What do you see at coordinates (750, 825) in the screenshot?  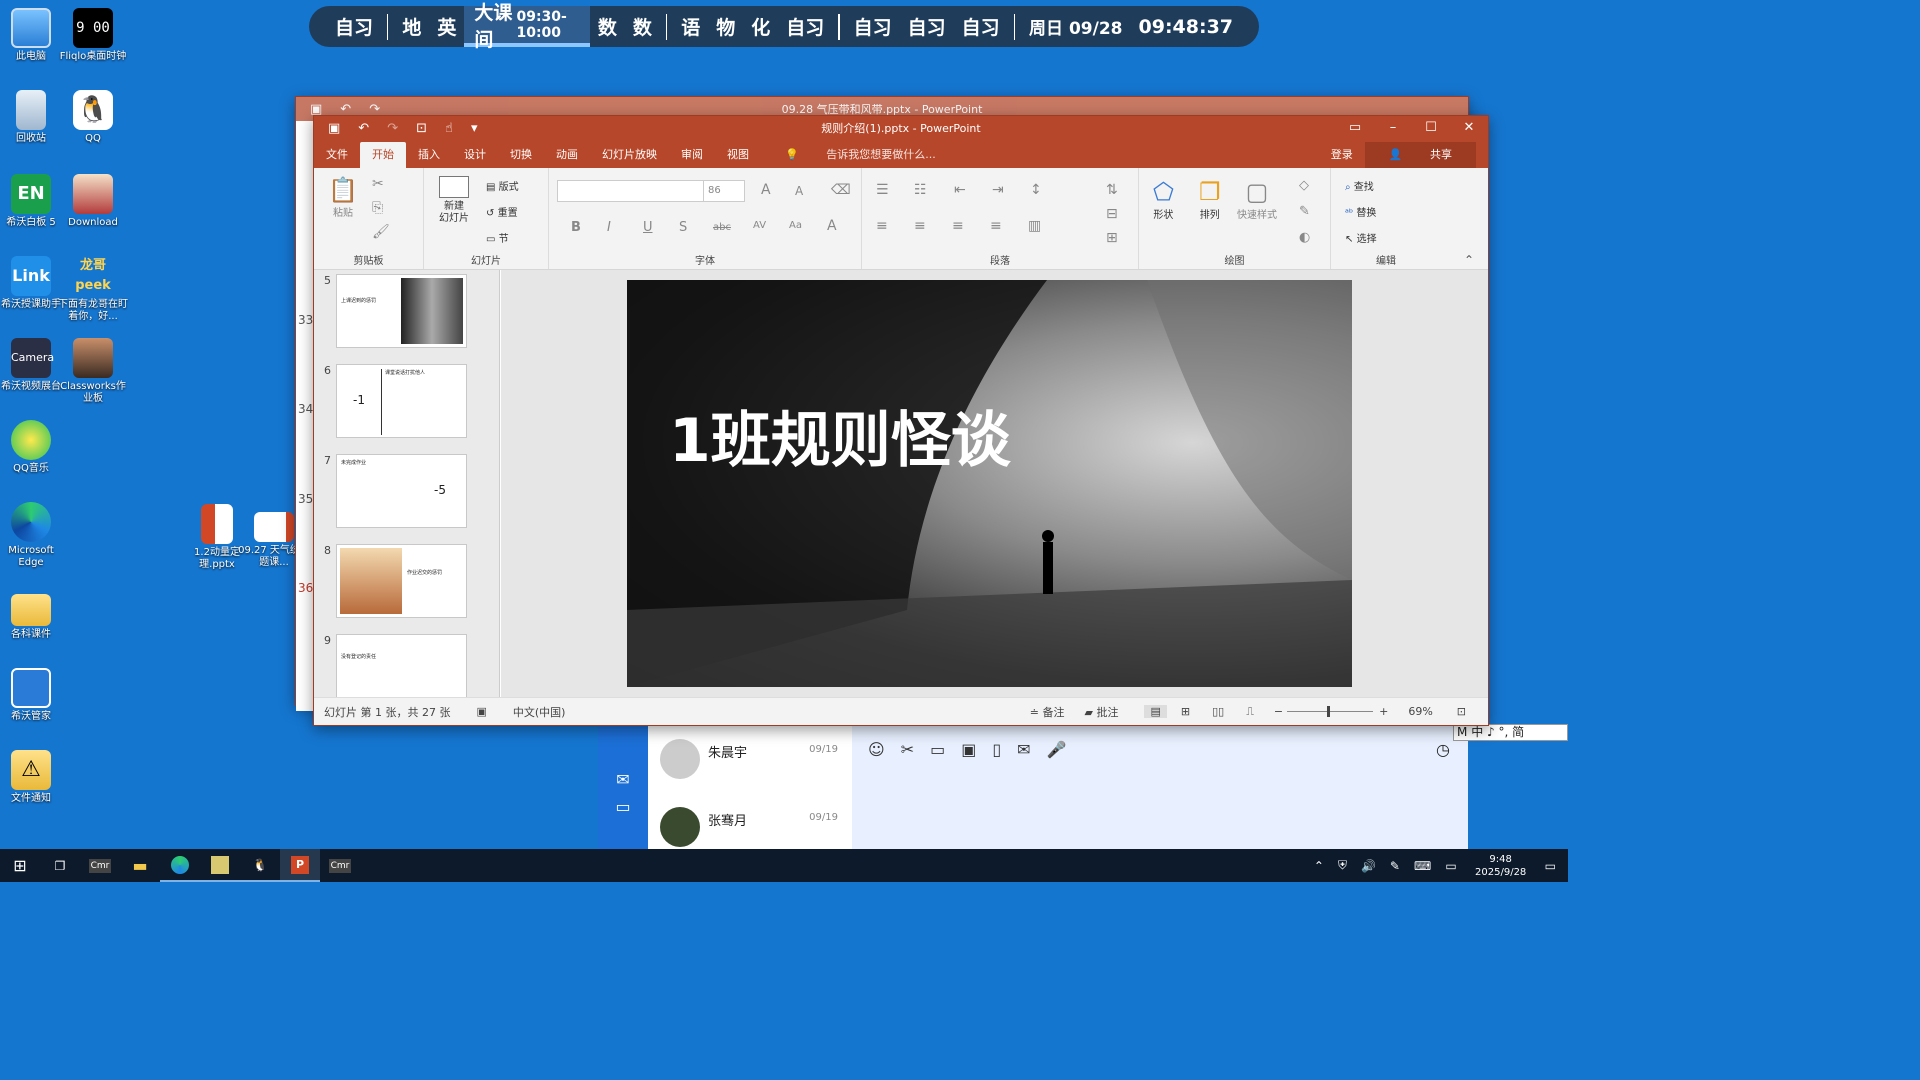 I see `contact-item: 张骞月 09/19` at bounding box center [750, 825].